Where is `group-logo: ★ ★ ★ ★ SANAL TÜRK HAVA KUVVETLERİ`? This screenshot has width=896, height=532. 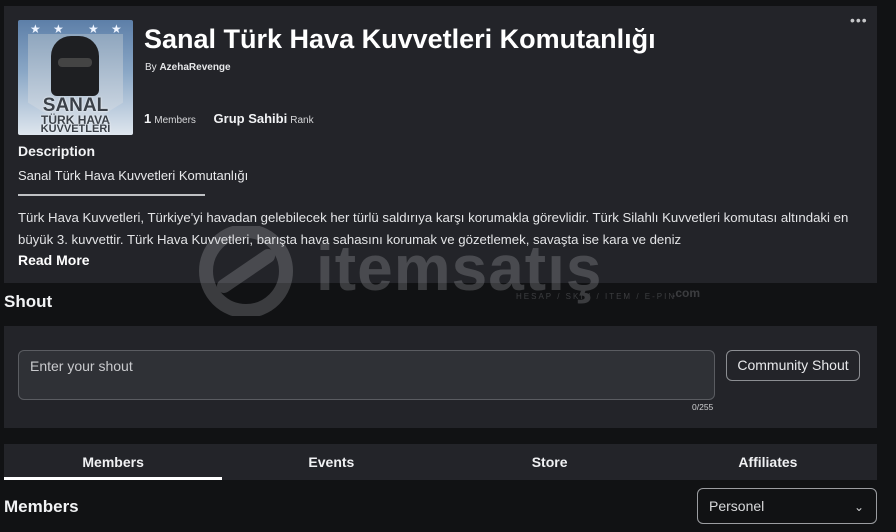 group-logo: ★ ★ ★ ★ SANAL TÜRK HAVA KUVVETLERİ is located at coordinates (75, 77).